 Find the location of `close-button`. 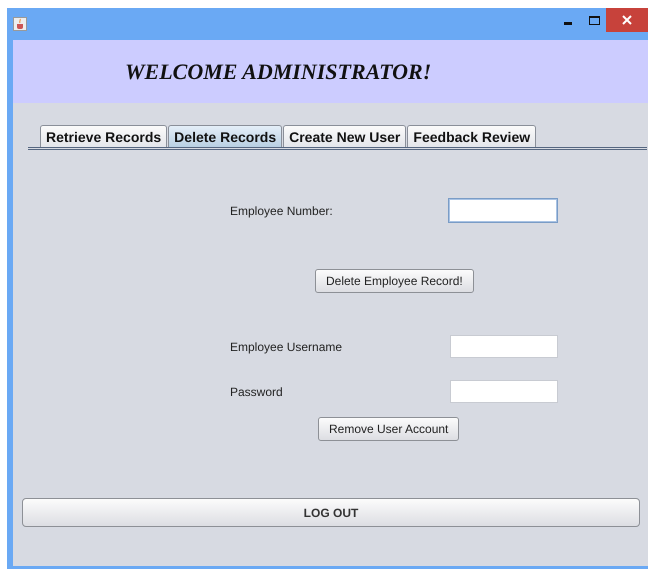

close-button is located at coordinates (627, 20).